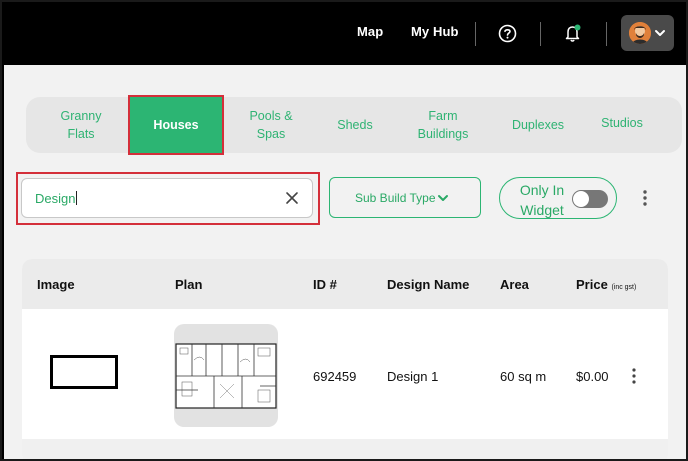 This screenshot has height=461, width=688. I want to click on search-input-value: Design, so click(55, 198).